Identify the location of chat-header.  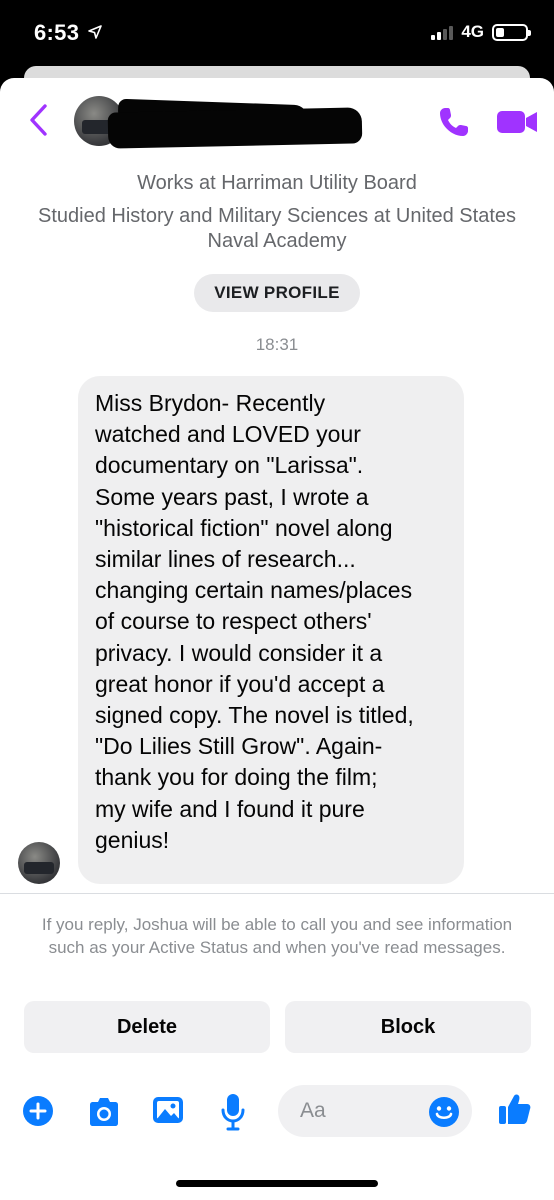
(277, 121).